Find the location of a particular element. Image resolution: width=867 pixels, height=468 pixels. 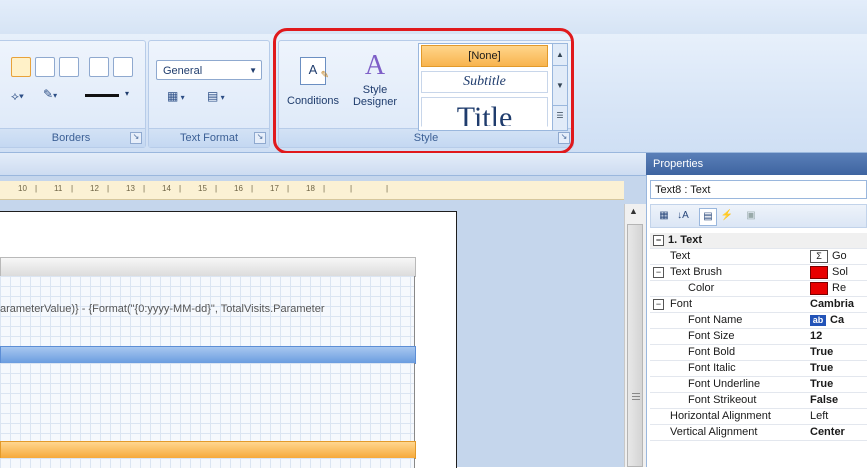

property-value: Left is located at coordinates (819, 416).